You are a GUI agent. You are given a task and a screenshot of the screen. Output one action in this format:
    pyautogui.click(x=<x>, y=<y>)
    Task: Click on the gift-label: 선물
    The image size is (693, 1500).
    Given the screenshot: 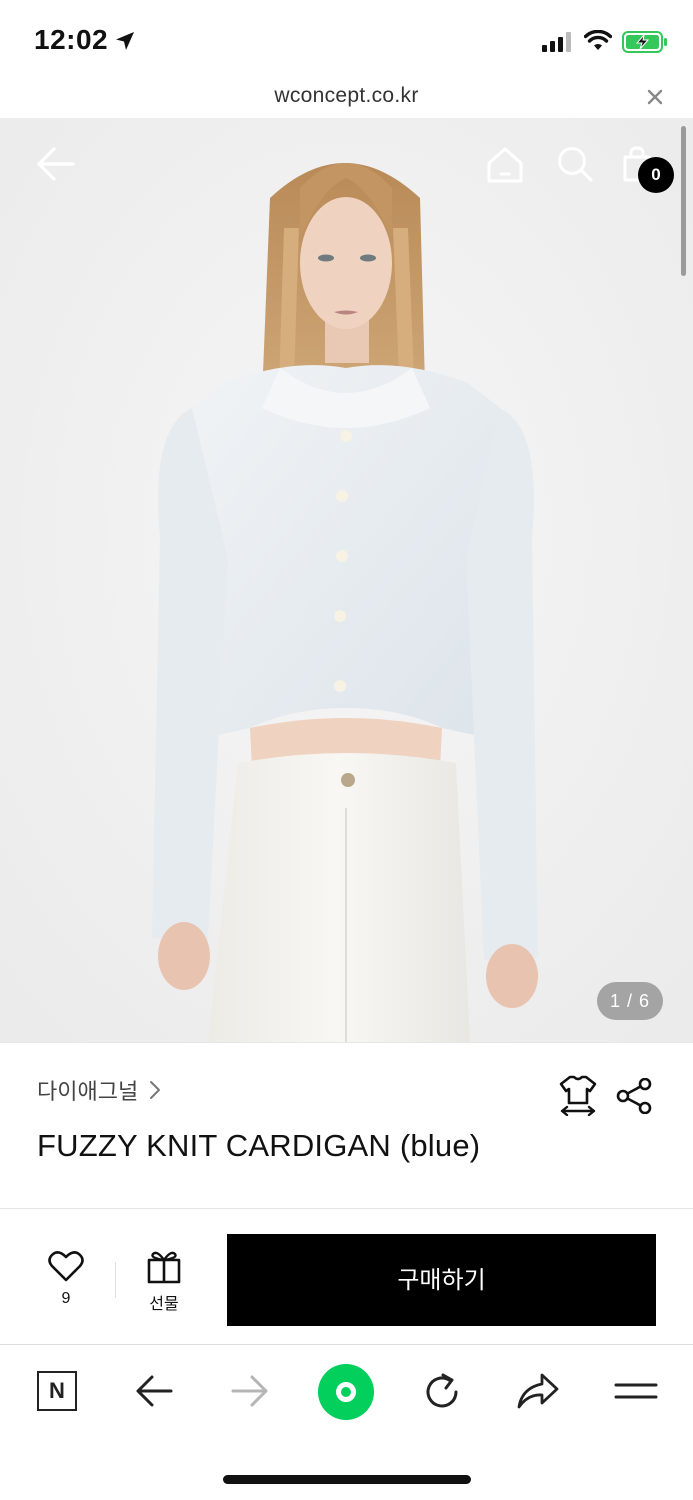 What is the action you would take?
    pyautogui.click(x=164, y=1304)
    